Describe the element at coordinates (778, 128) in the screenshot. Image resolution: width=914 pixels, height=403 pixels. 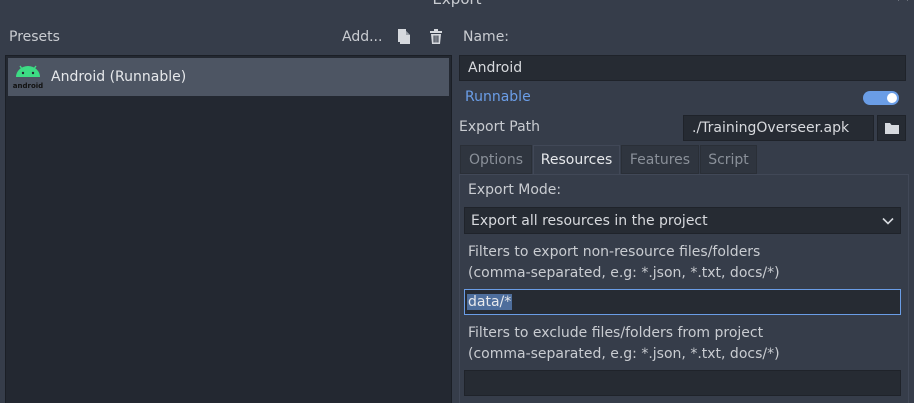
I see `export-path-field: ./TrainingOverseer.apk` at that location.